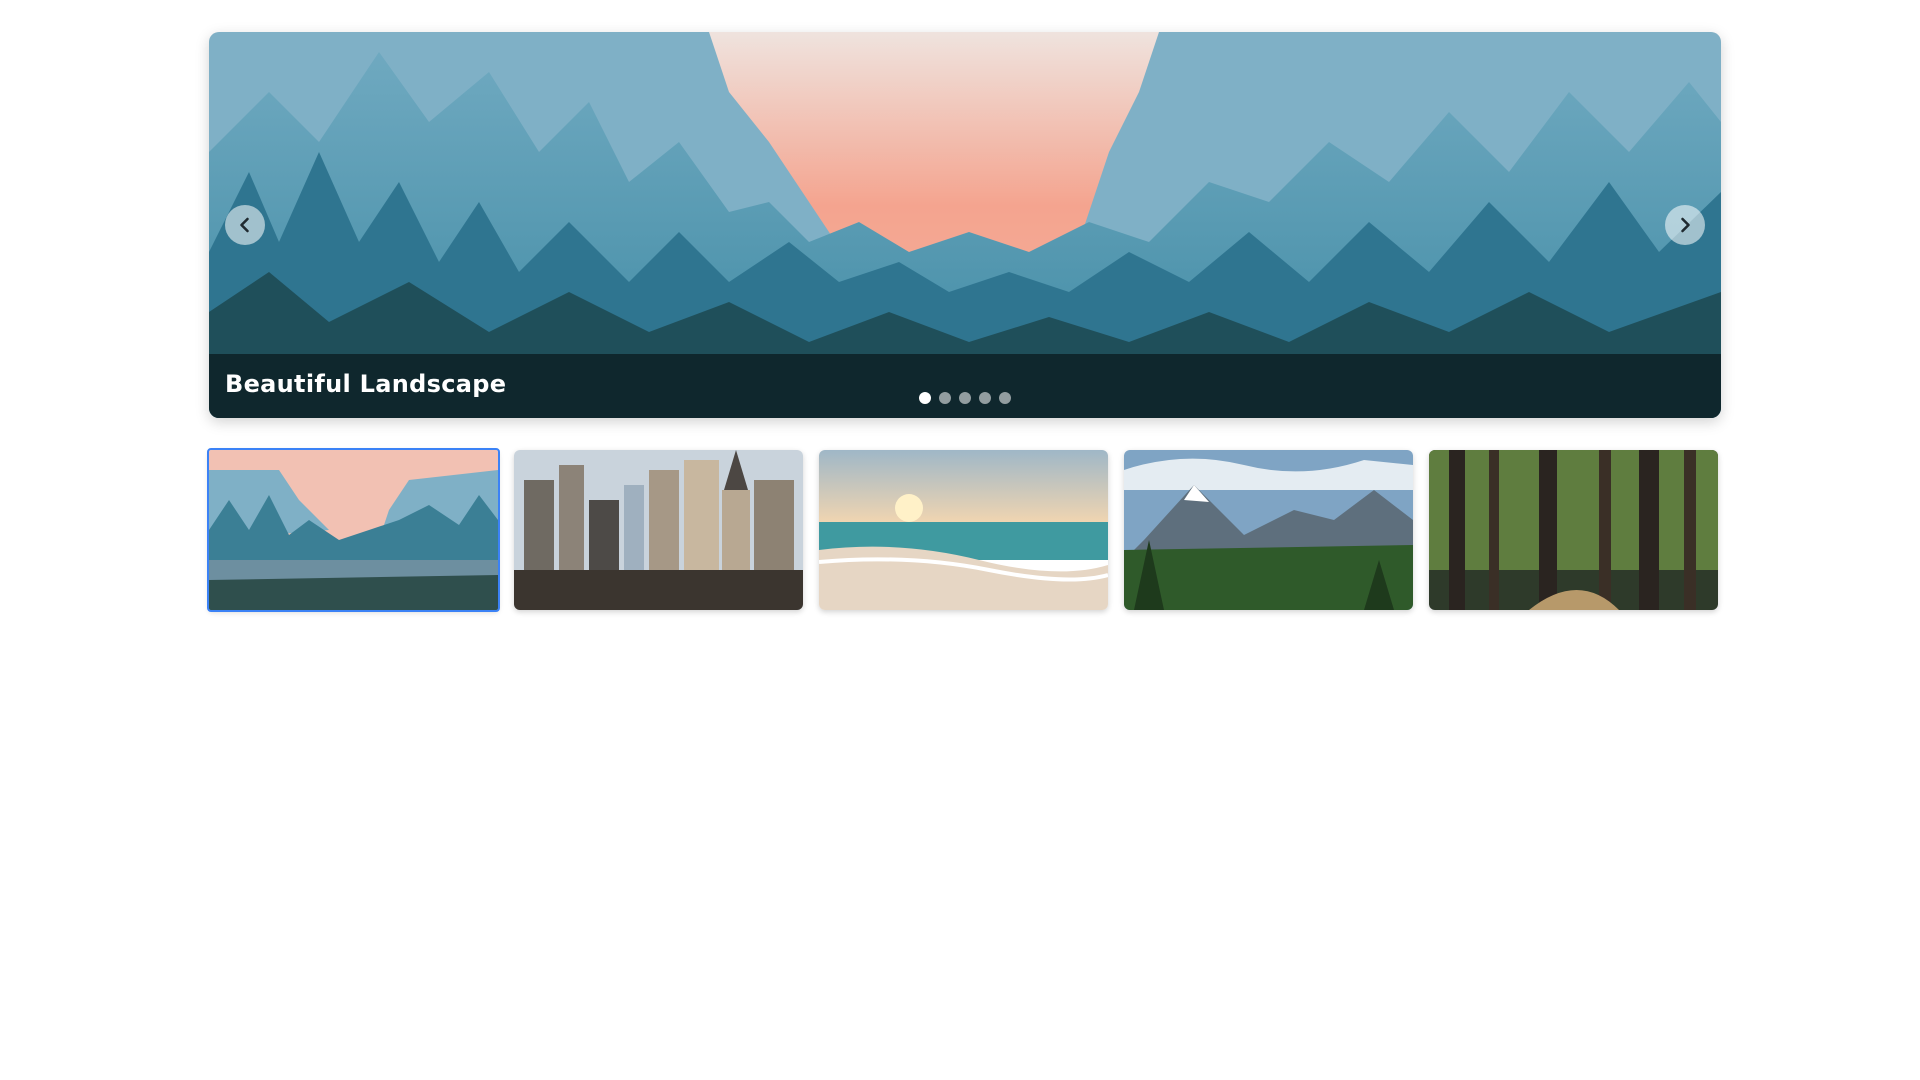  I want to click on thumbnail-strip, so click(964, 530).